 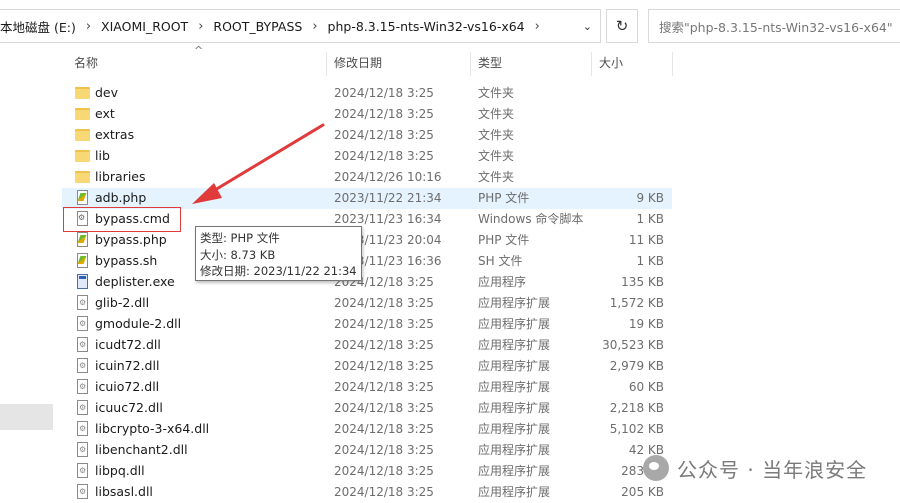 I want to click on file-name: lib, so click(x=102, y=155).